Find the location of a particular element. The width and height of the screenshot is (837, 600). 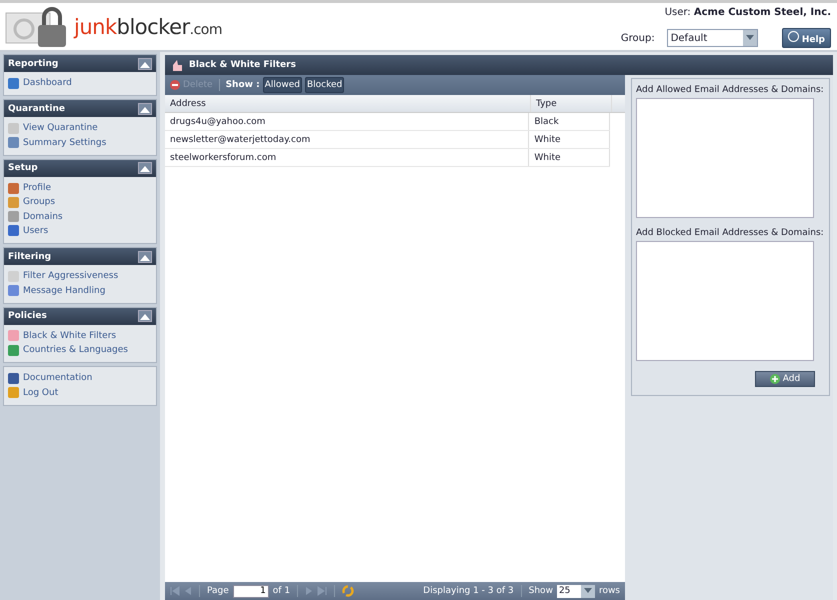

nav-link: Countries & Languages is located at coordinates (80, 350).